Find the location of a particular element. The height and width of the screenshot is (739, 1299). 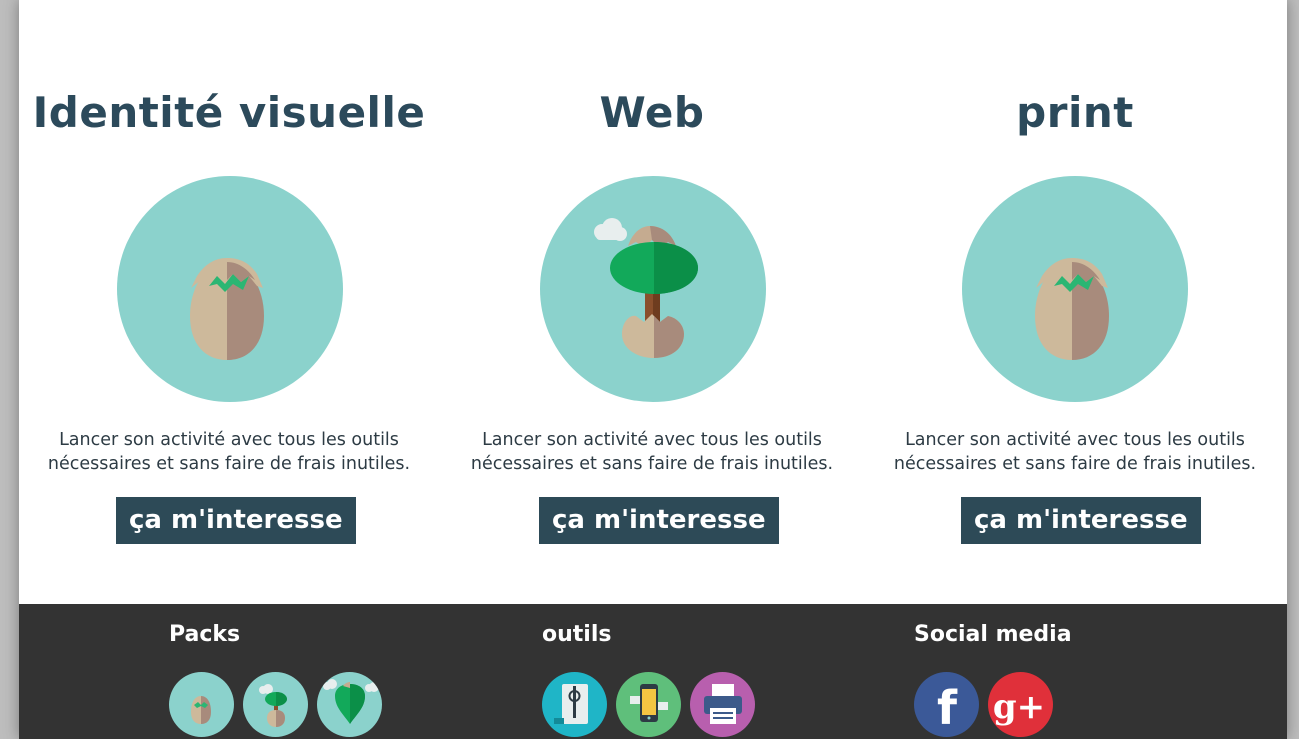

footer-social: Social media f g+ is located at coordinates (993, 679).